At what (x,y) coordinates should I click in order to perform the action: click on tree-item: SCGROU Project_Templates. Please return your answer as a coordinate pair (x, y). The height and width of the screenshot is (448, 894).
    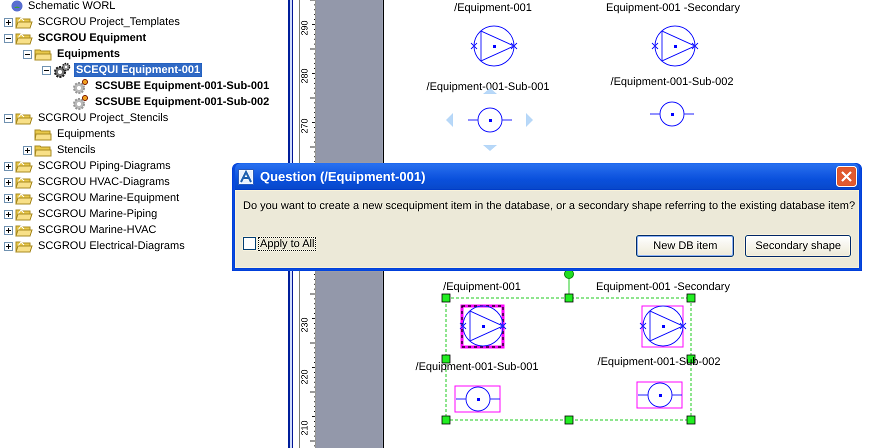
    Looking at the image, I should click on (109, 22).